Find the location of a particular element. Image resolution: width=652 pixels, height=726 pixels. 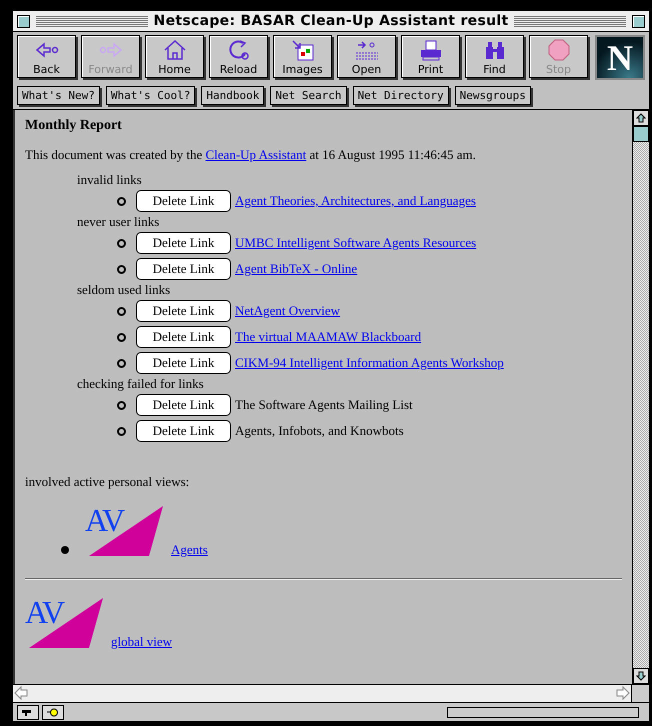

window-title: Netscape: BASAR Clean-Up Assistant result is located at coordinates (331, 21).